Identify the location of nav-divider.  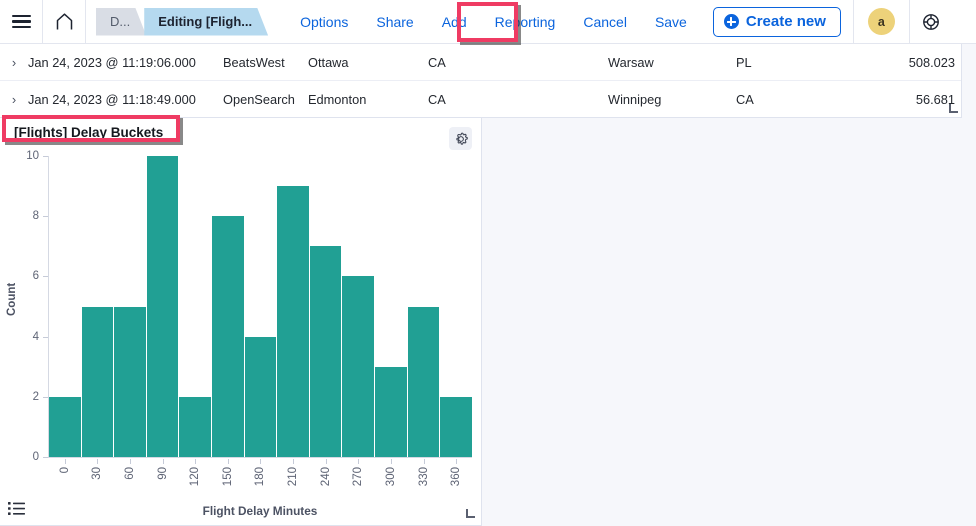
(85, 22).